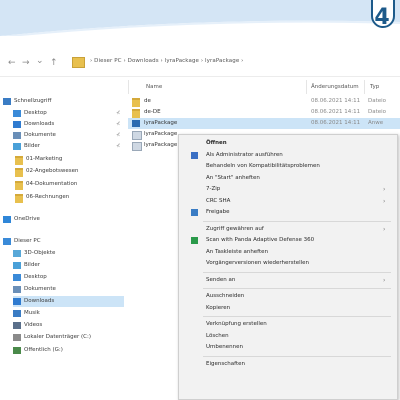 This screenshot has width=400, height=400. Describe the element at coordinates (264, 112) in the screenshot. I see `file-row: de-DE 08.06.2021 14:11 Dateio` at that location.